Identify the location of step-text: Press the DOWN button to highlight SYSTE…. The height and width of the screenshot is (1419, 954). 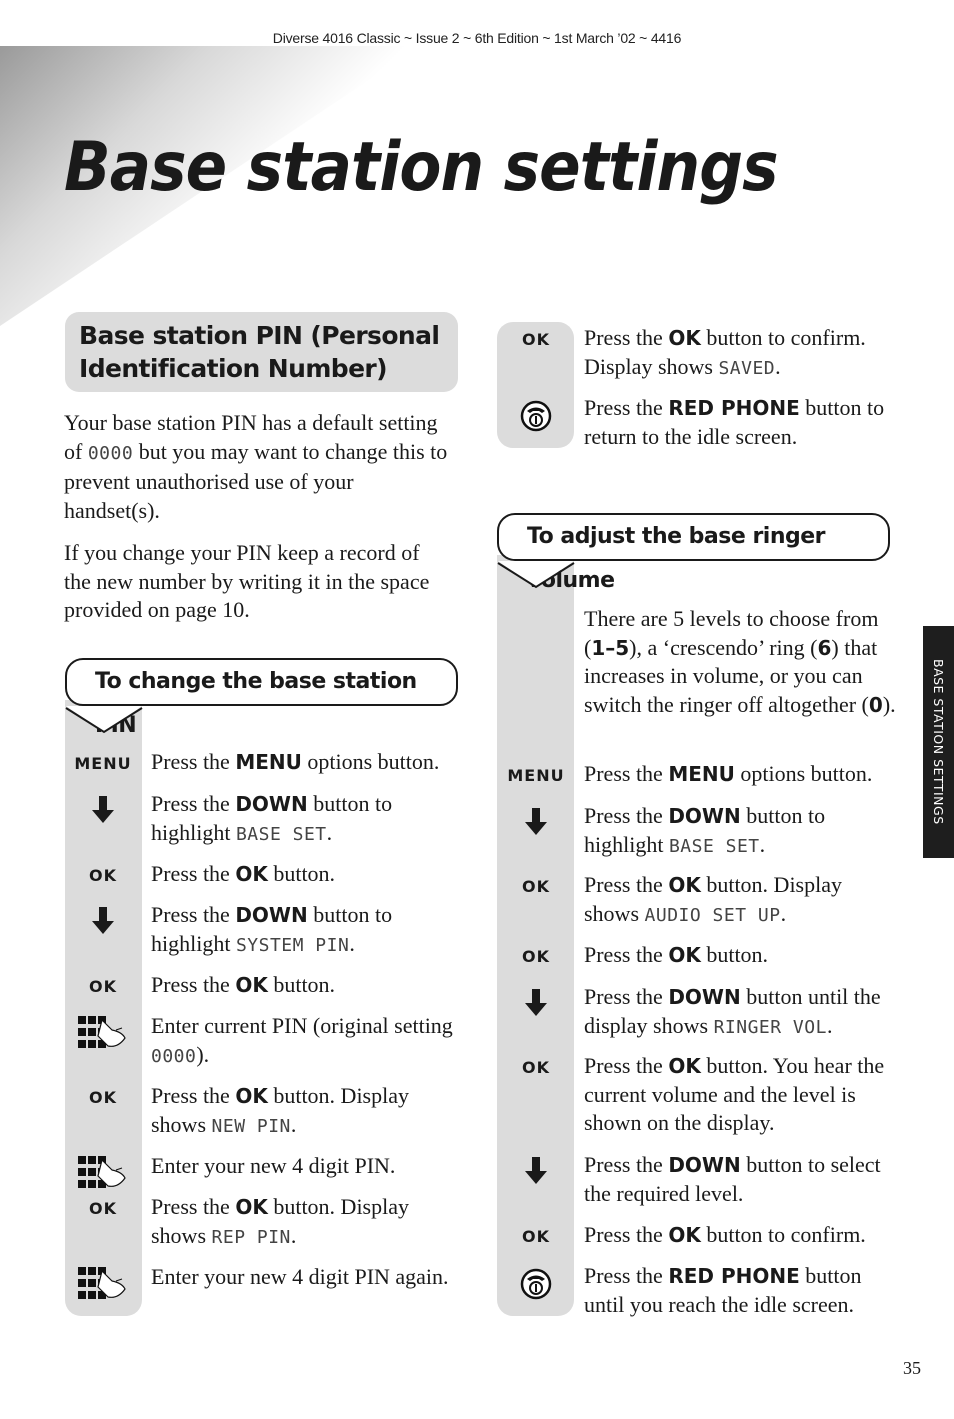
(306, 930).